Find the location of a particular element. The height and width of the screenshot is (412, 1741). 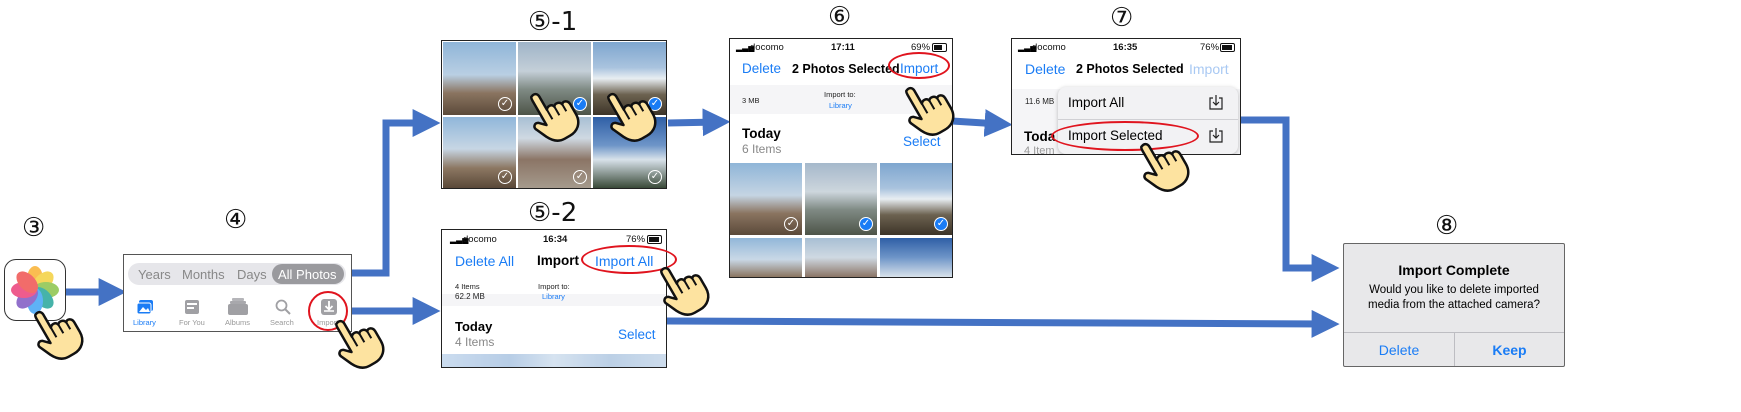

tab-search: Search is located at coordinates (282, 322).